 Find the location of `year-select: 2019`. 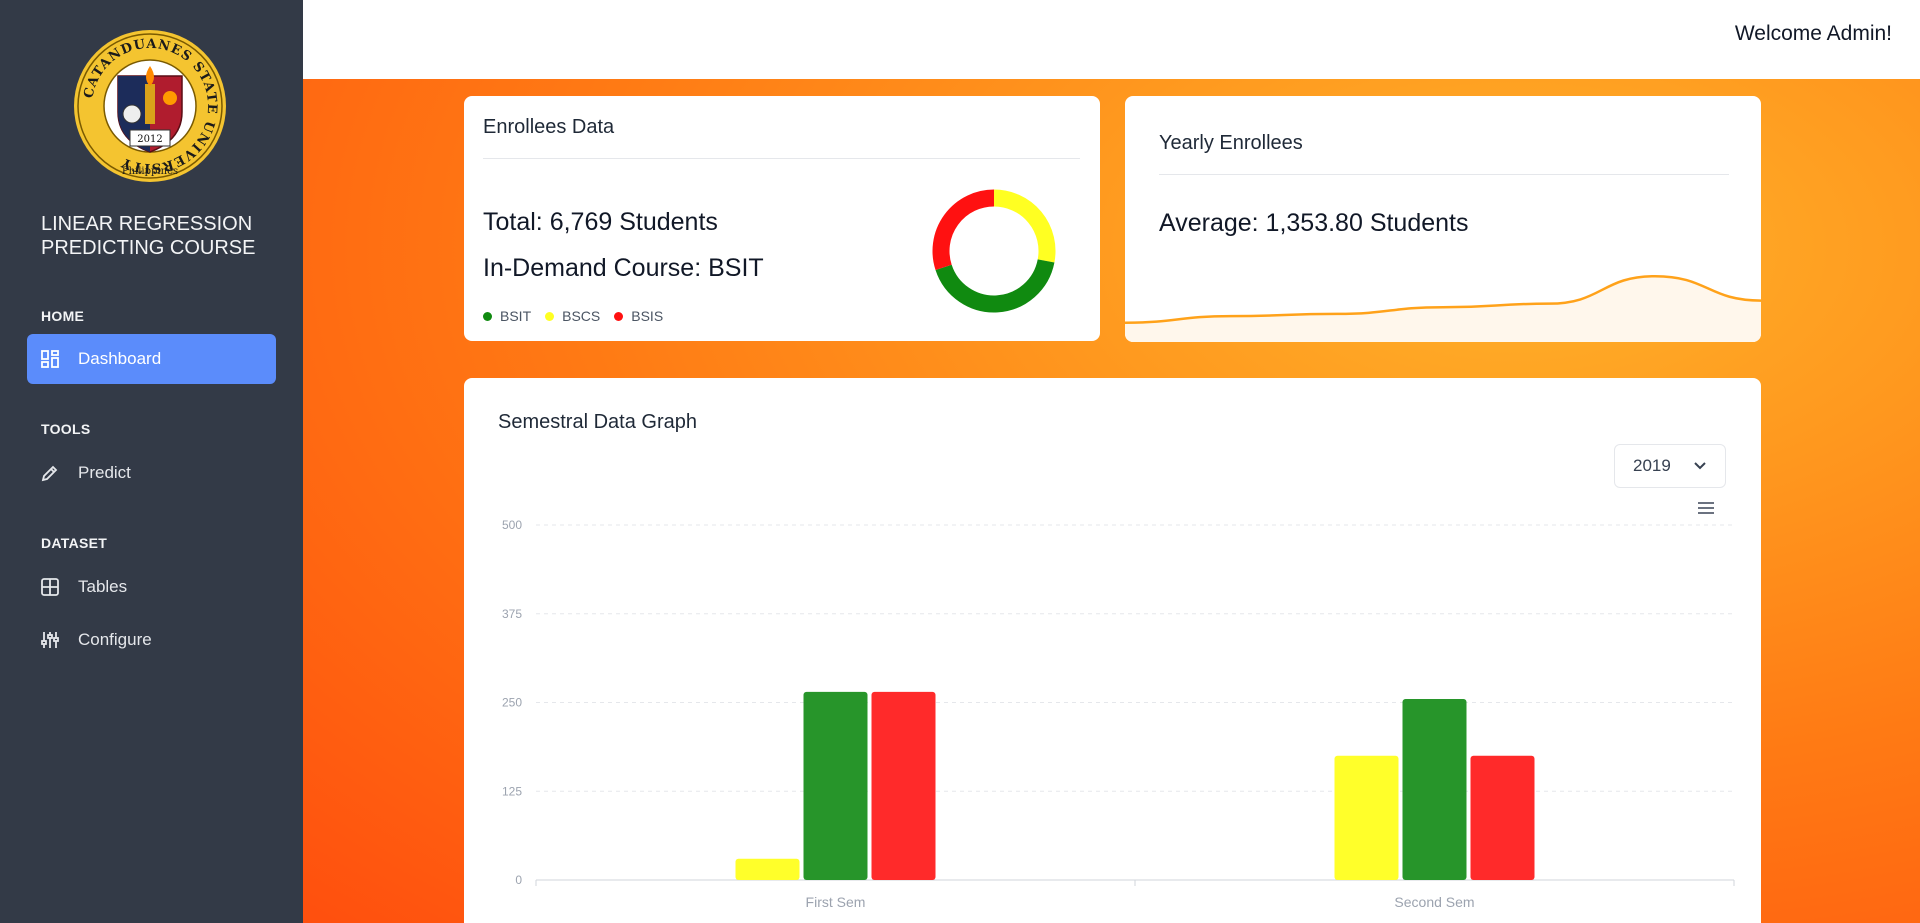

year-select: 2019 is located at coordinates (1670, 466).